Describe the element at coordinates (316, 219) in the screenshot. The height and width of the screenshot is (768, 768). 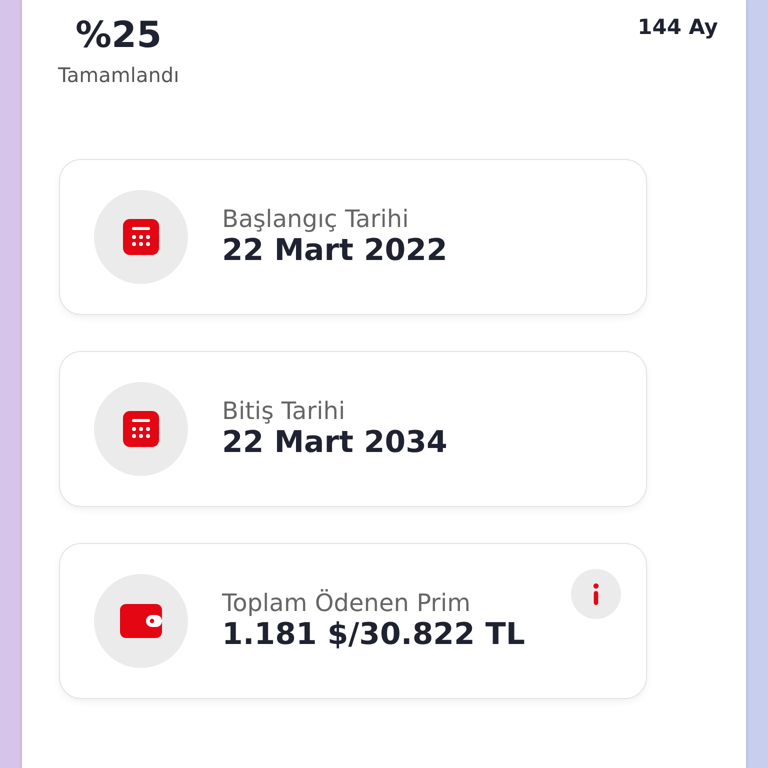
I see `card-title: Başlangıç Tarihi` at that location.